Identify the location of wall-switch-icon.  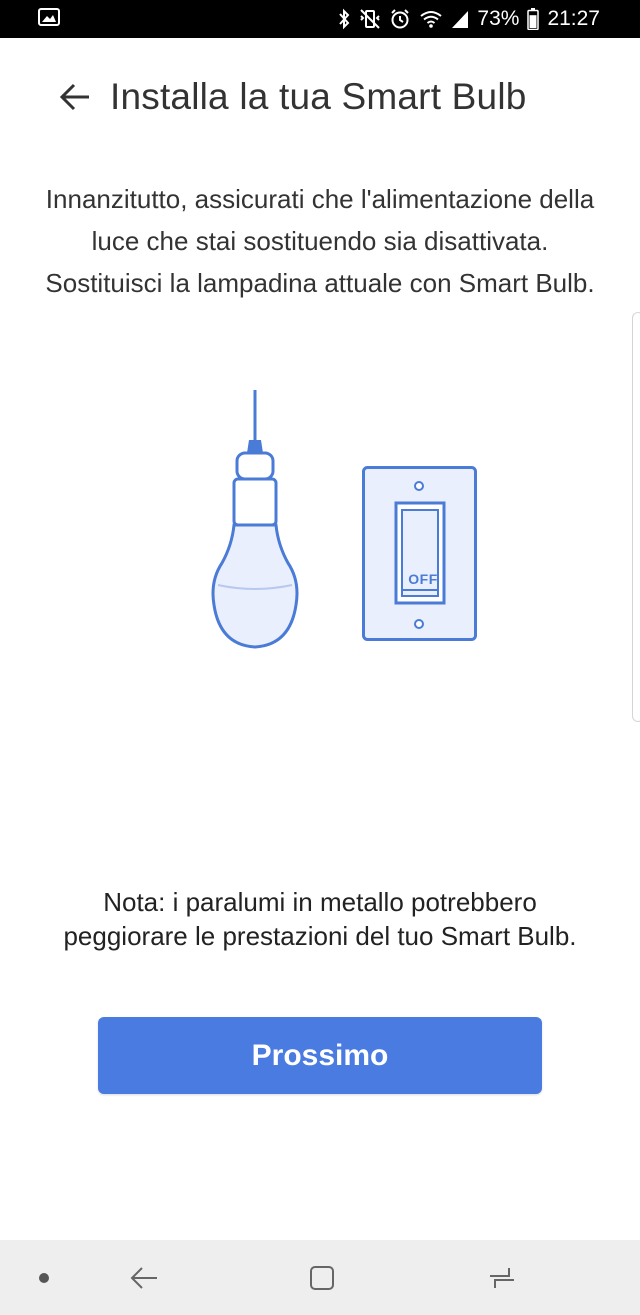
(419, 553).